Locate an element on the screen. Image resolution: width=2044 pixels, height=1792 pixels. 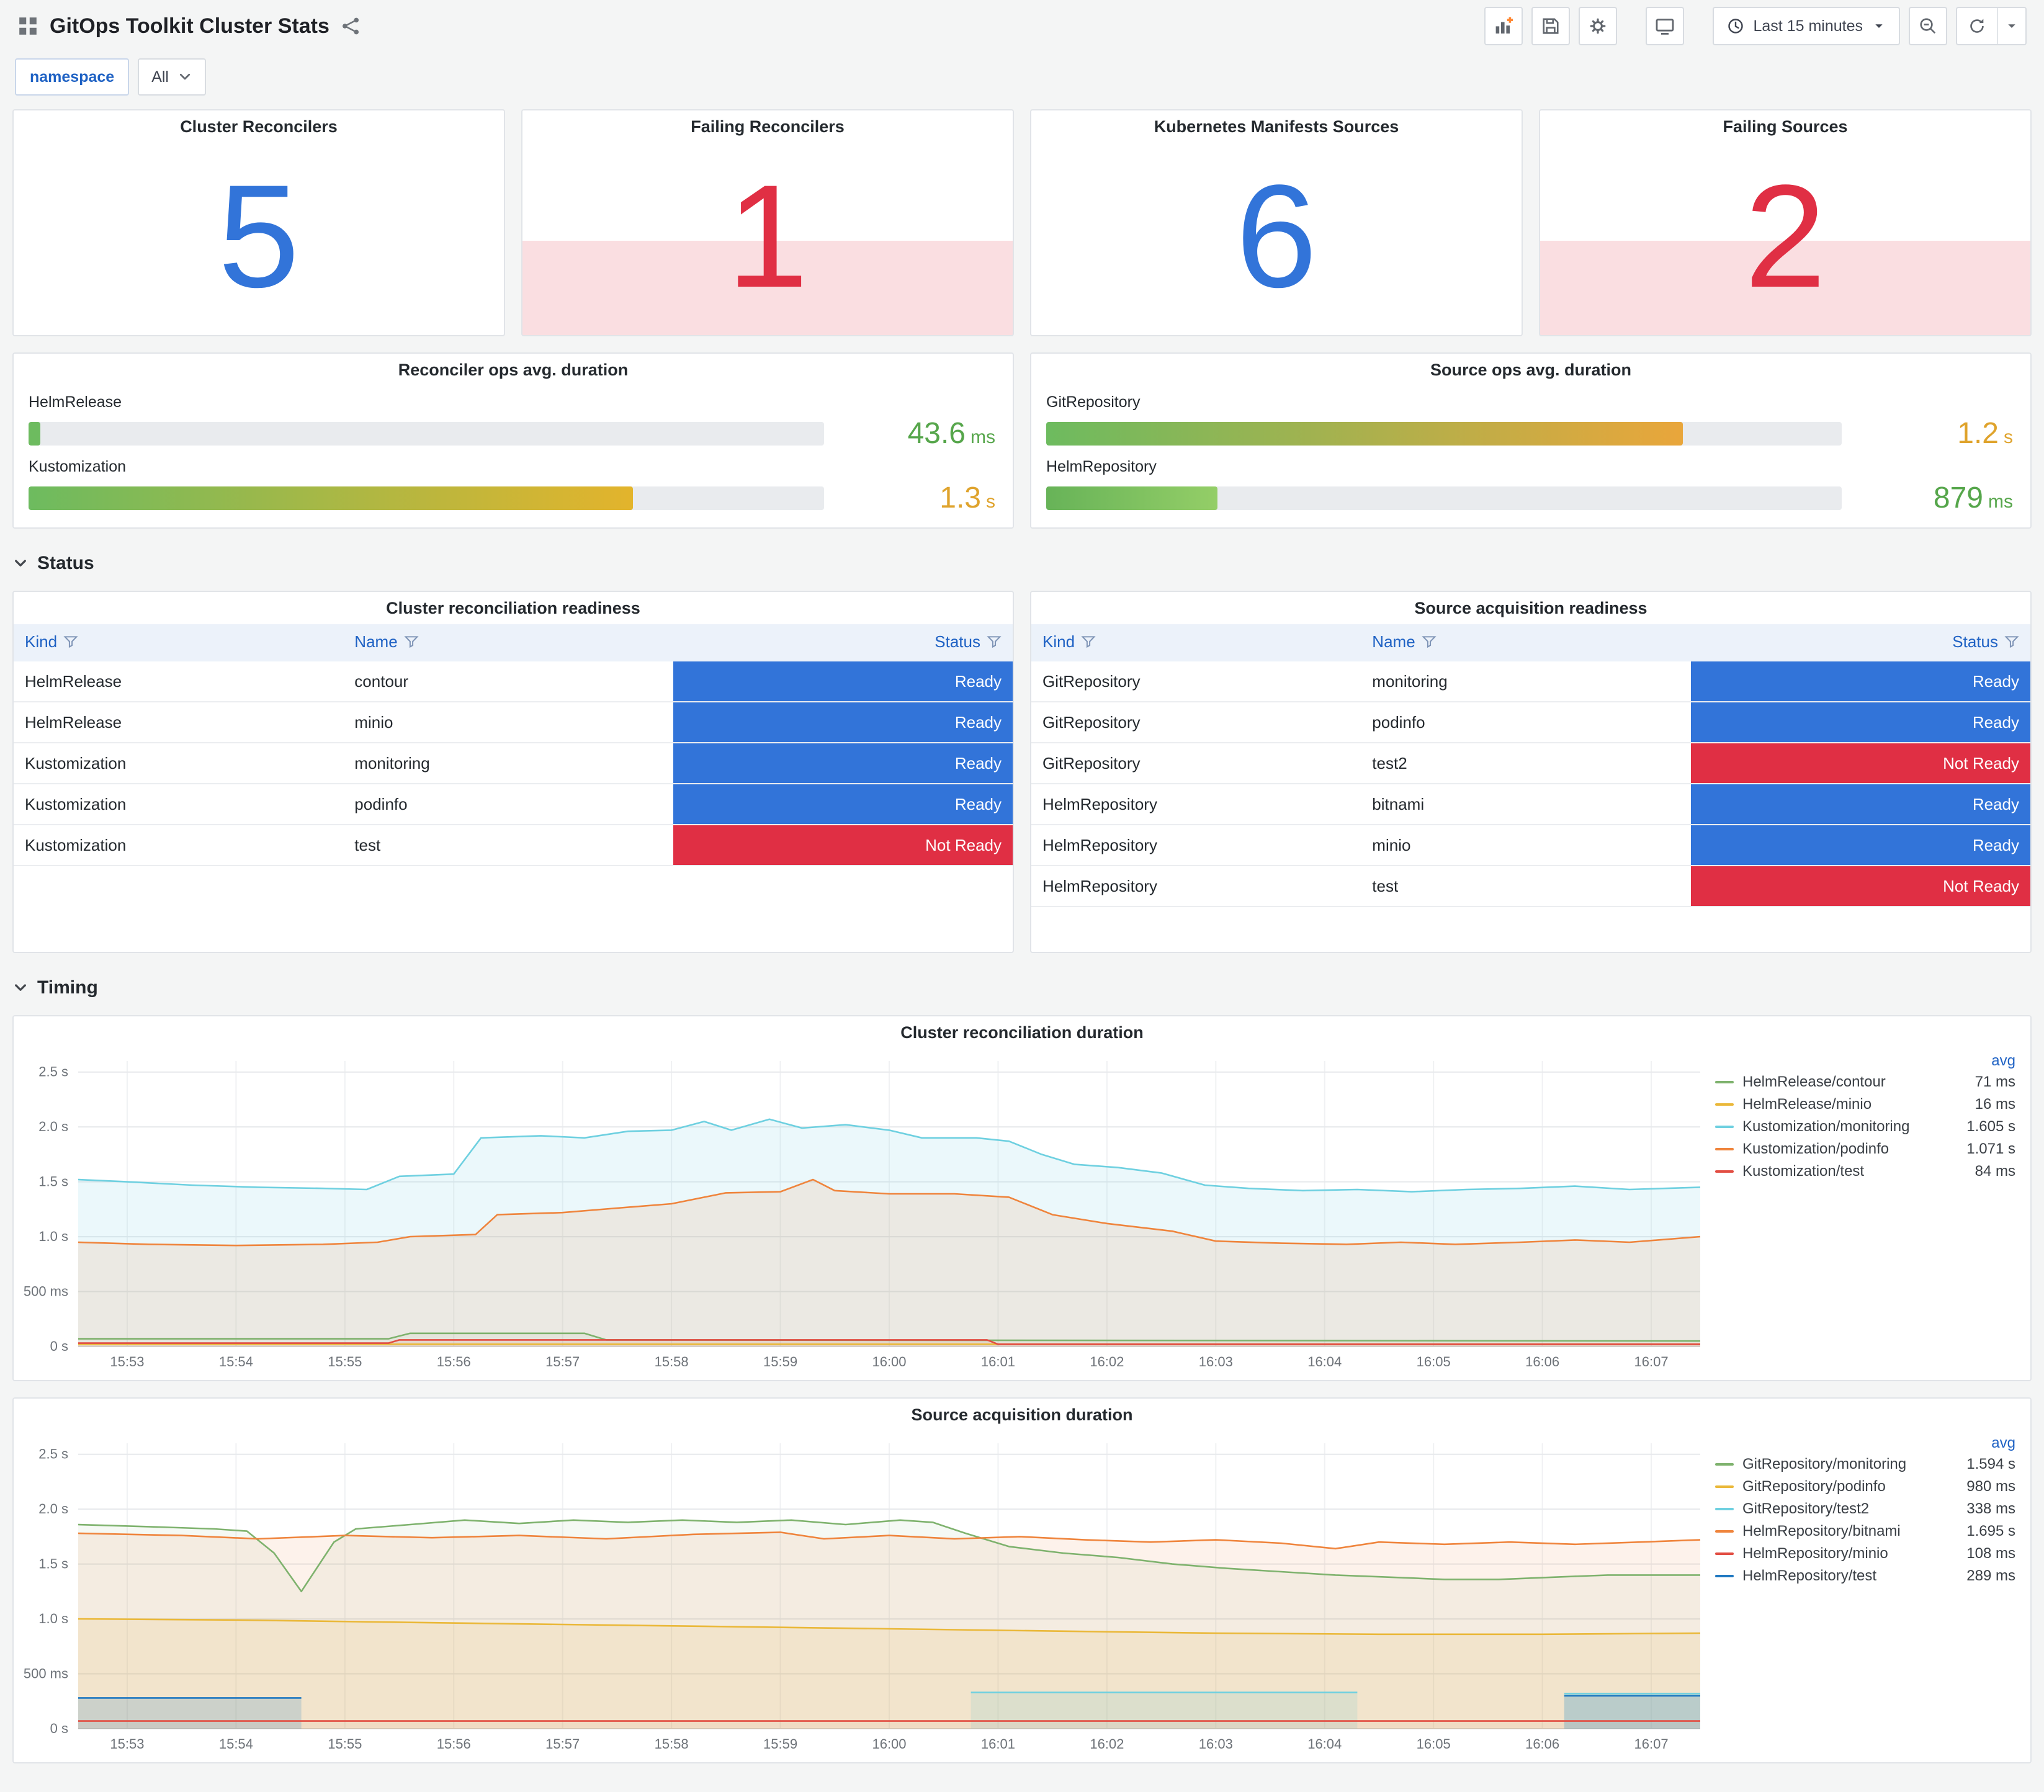
status-badge: Not Ready is located at coordinates (1860, 886).